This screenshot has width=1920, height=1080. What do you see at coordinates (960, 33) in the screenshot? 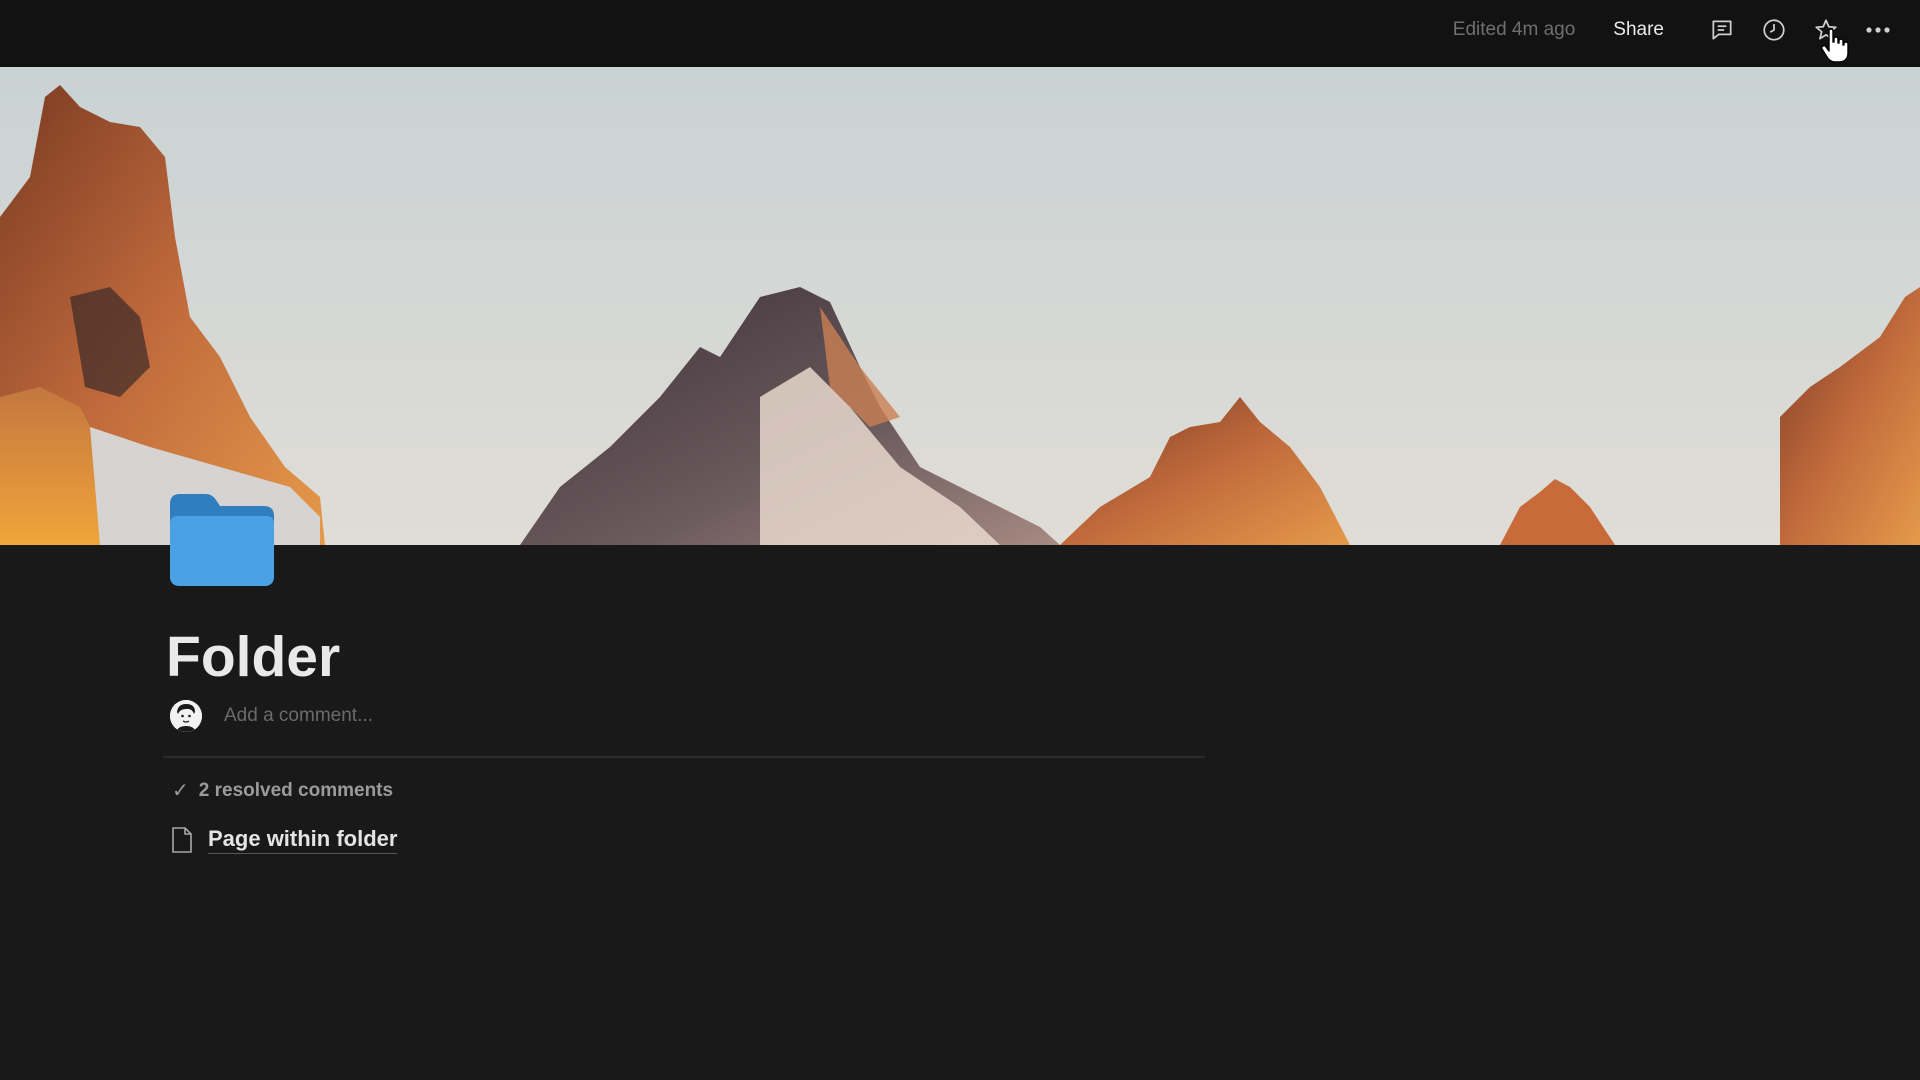
I see `top-bar: Edited 4m ago Share` at bounding box center [960, 33].